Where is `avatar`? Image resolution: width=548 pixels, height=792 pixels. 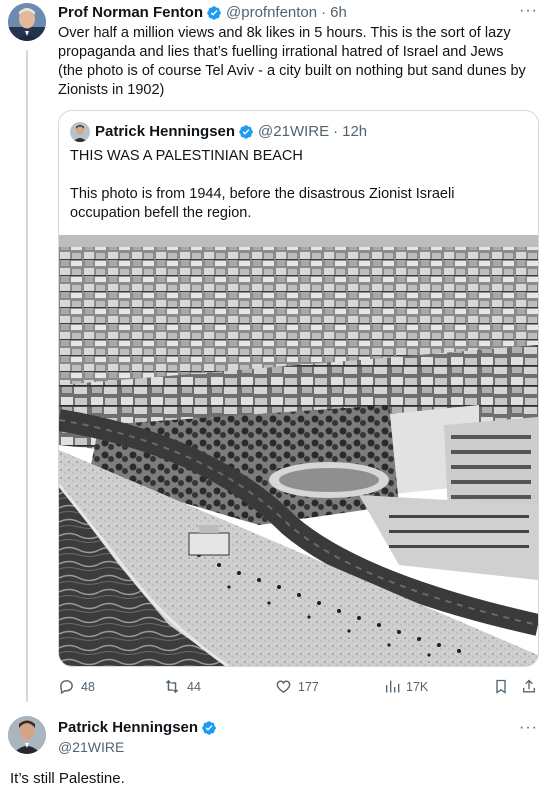
avatar is located at coordinates (27, 22).